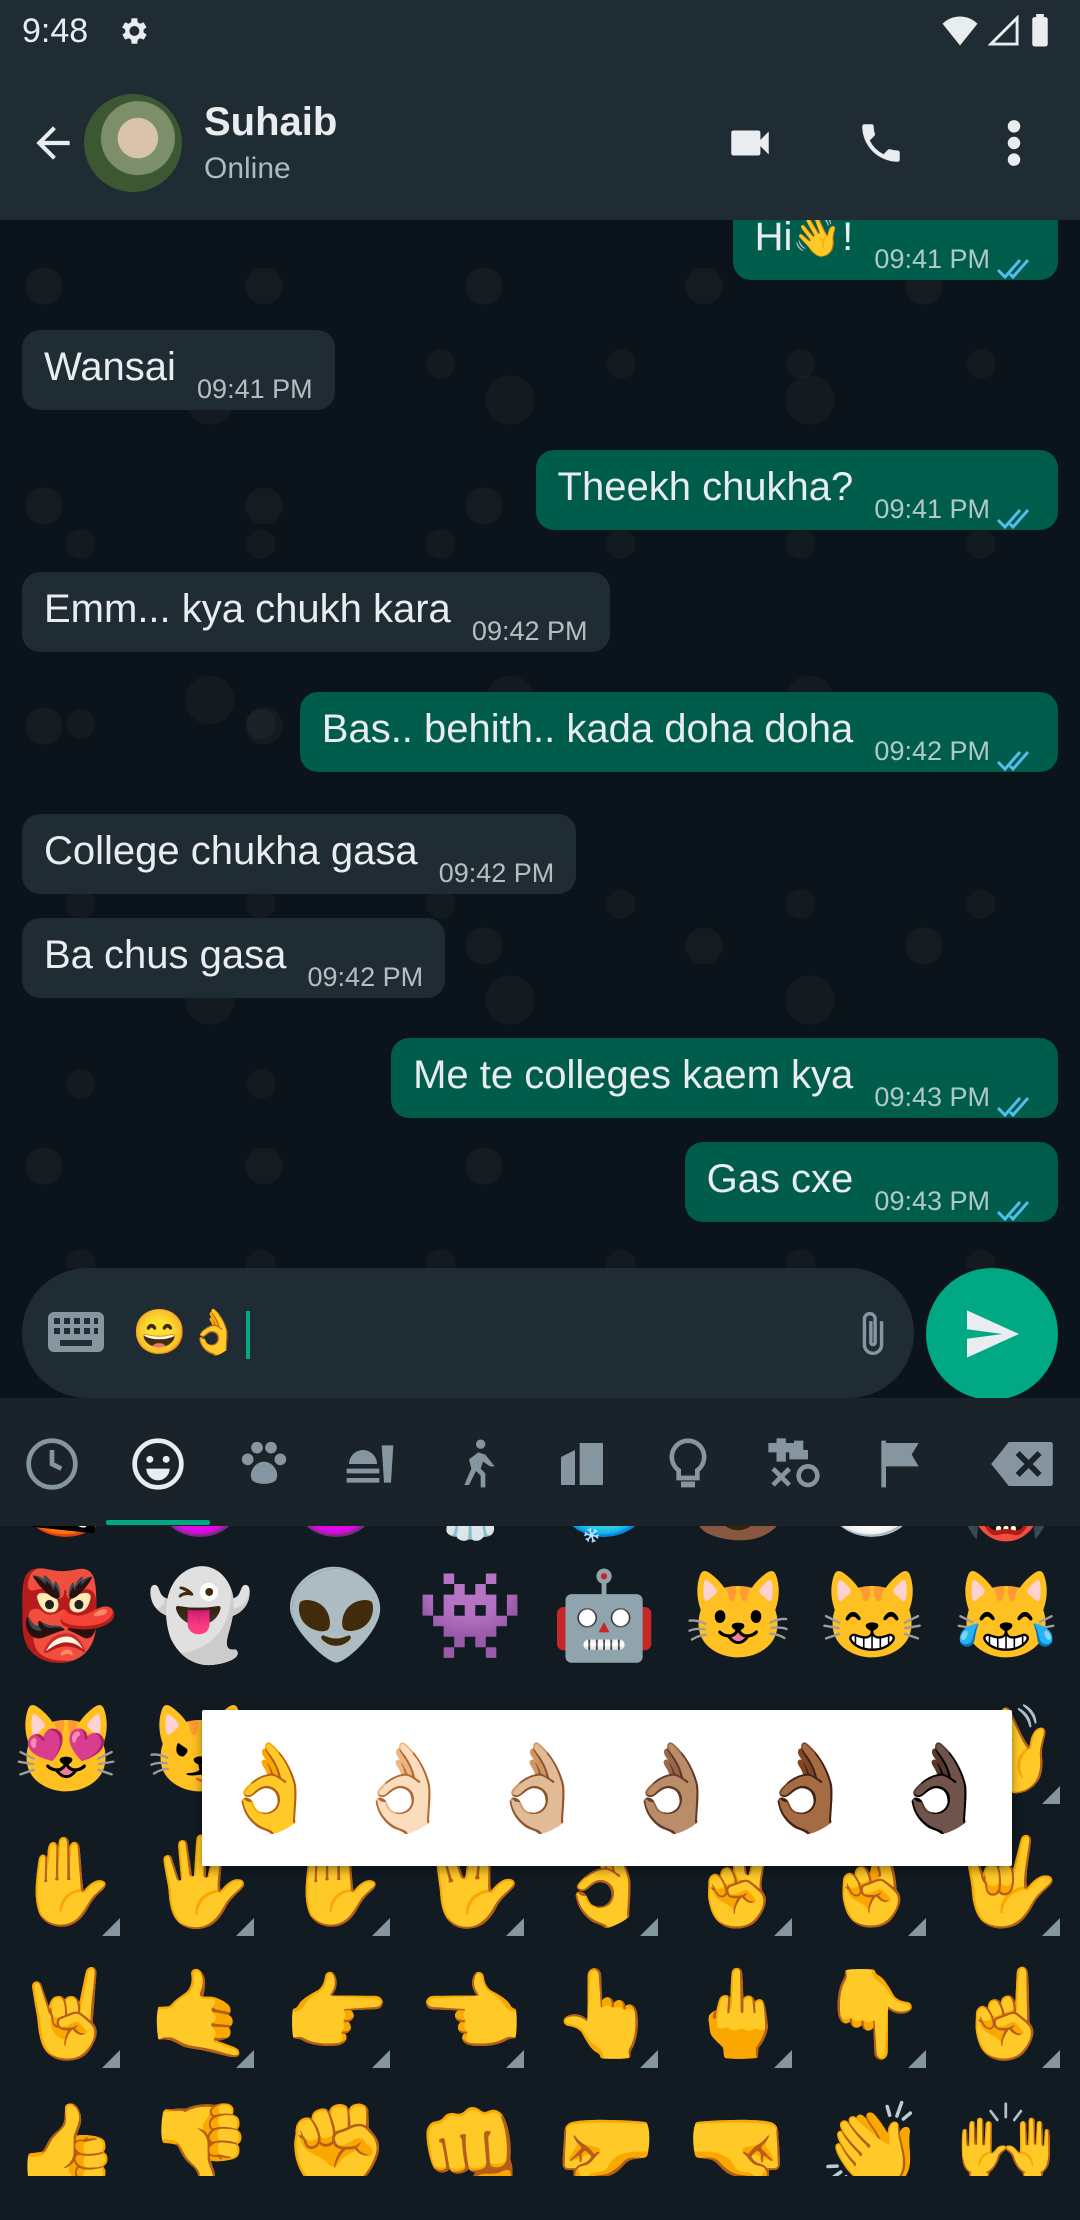 This screenshot has height=2220, width=1080. What do you see at coordinates (895, 250) in the screenshot?
I see `message-bubble-outgoing: Hi👋! 09:41 PM` at bounding box center [895, 250].